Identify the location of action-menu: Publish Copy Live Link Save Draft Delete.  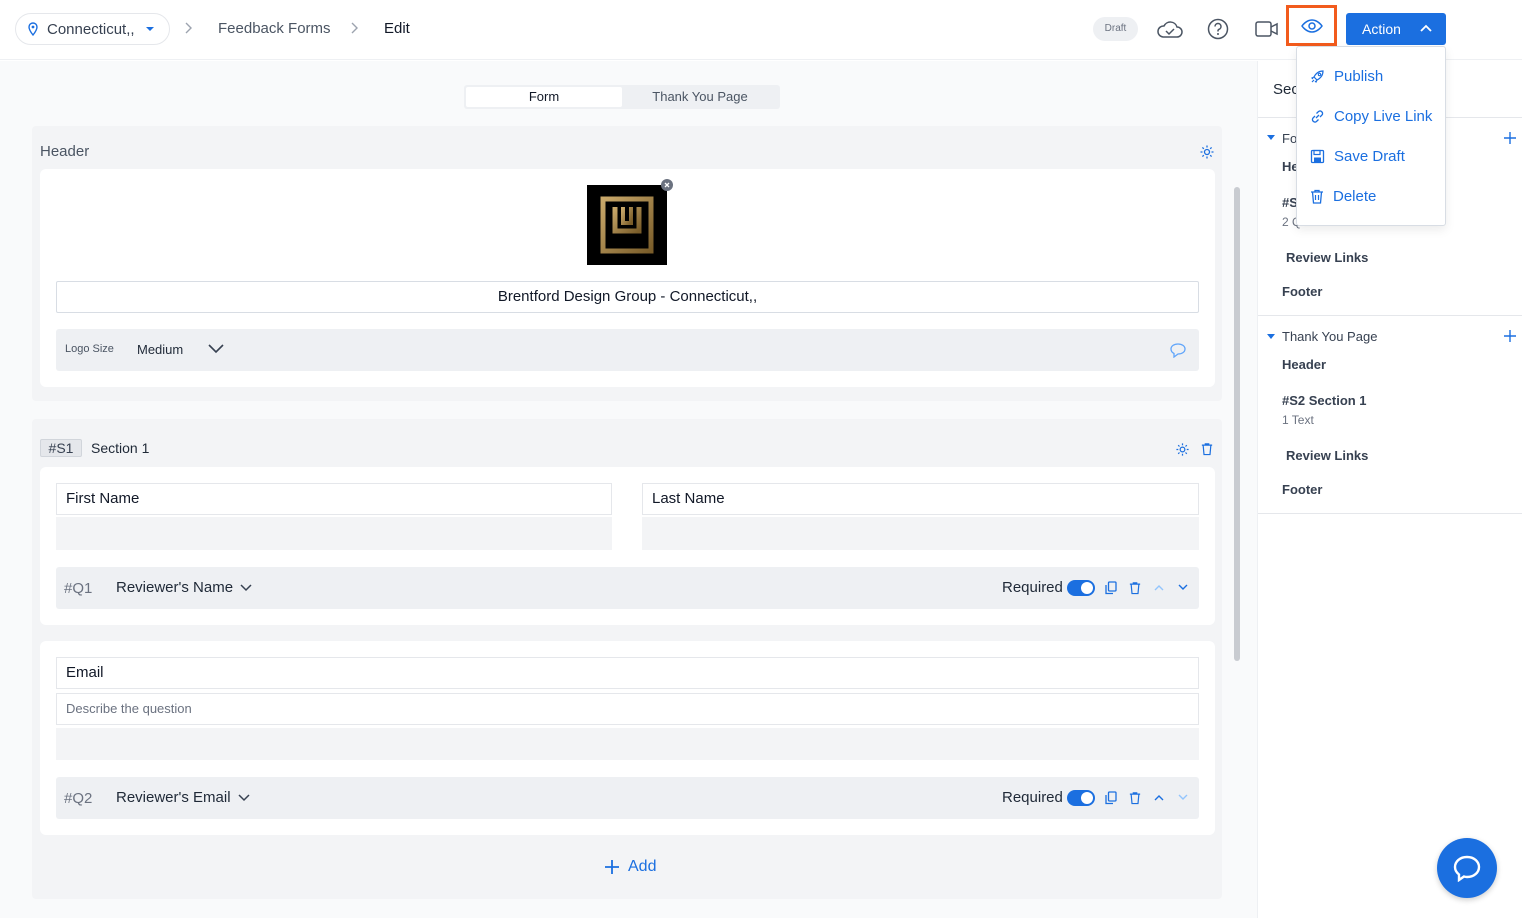
(1371, 136).